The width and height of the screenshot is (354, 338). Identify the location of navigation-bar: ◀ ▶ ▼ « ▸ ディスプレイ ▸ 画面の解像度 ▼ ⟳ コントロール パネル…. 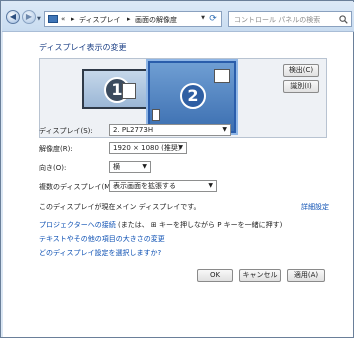
(178, 17).